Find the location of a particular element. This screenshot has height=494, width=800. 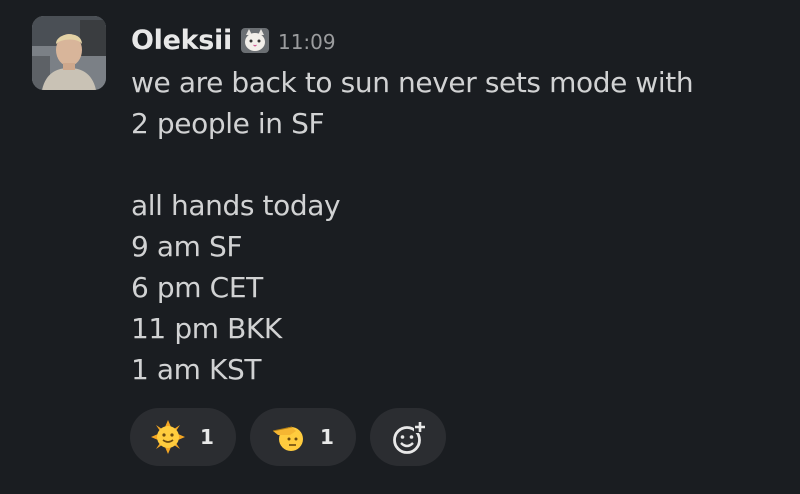

reaction-sun: 1 is located at coordinates (183, 437).